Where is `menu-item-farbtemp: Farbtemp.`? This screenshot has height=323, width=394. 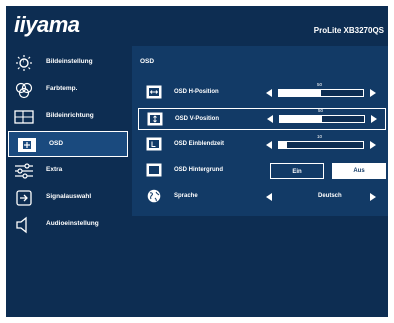 menu-item-farbtemp: Farbtemp. is located at coordinates (69, 90).